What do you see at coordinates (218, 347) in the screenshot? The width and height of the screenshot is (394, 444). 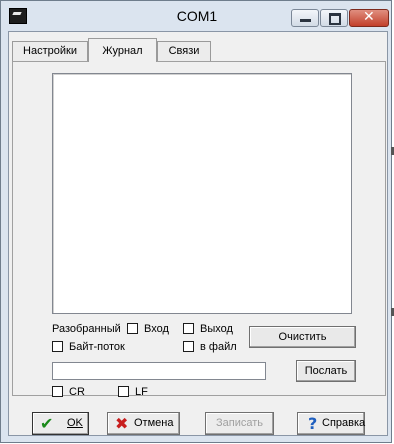 I see `to-file-checkbox-label: в файл` at bounding box center [218, 347].